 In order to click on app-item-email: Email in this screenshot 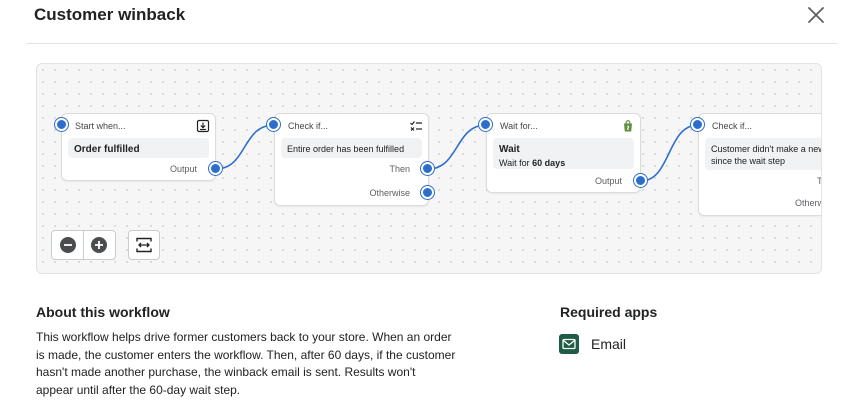, I will do `click(592, 344)`.